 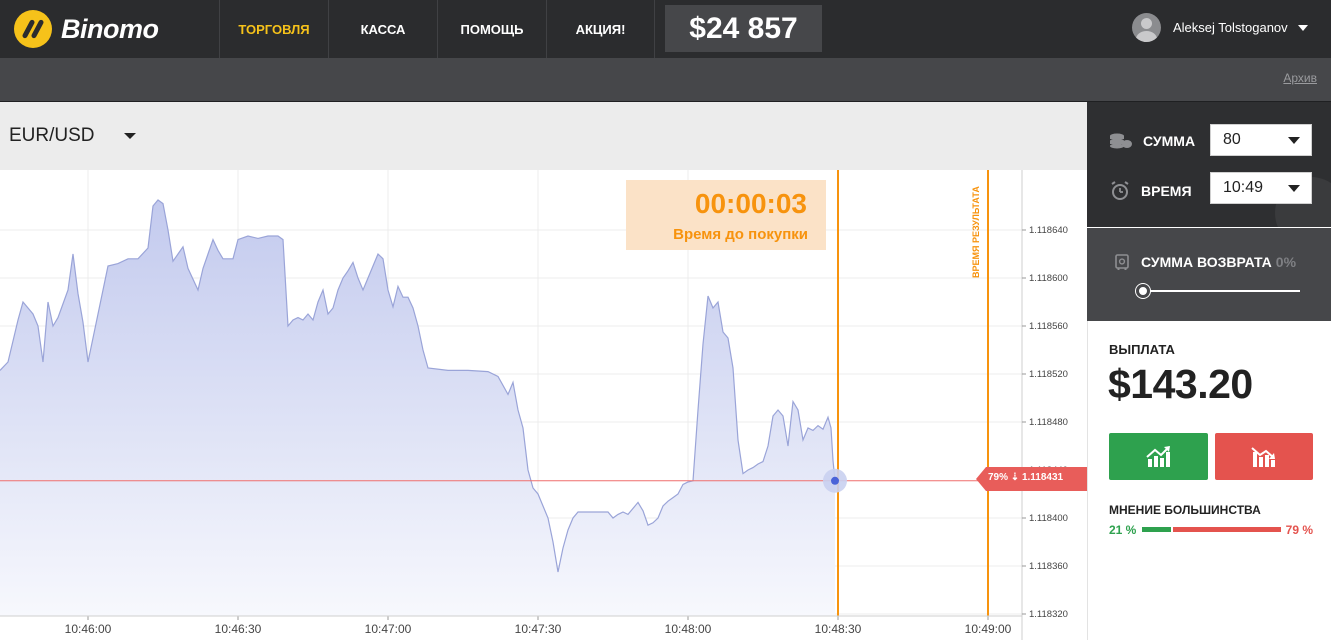 I want to click on refund-row: СУММА ВОЗВРАТА 0%, so click(x=1205, y=262).